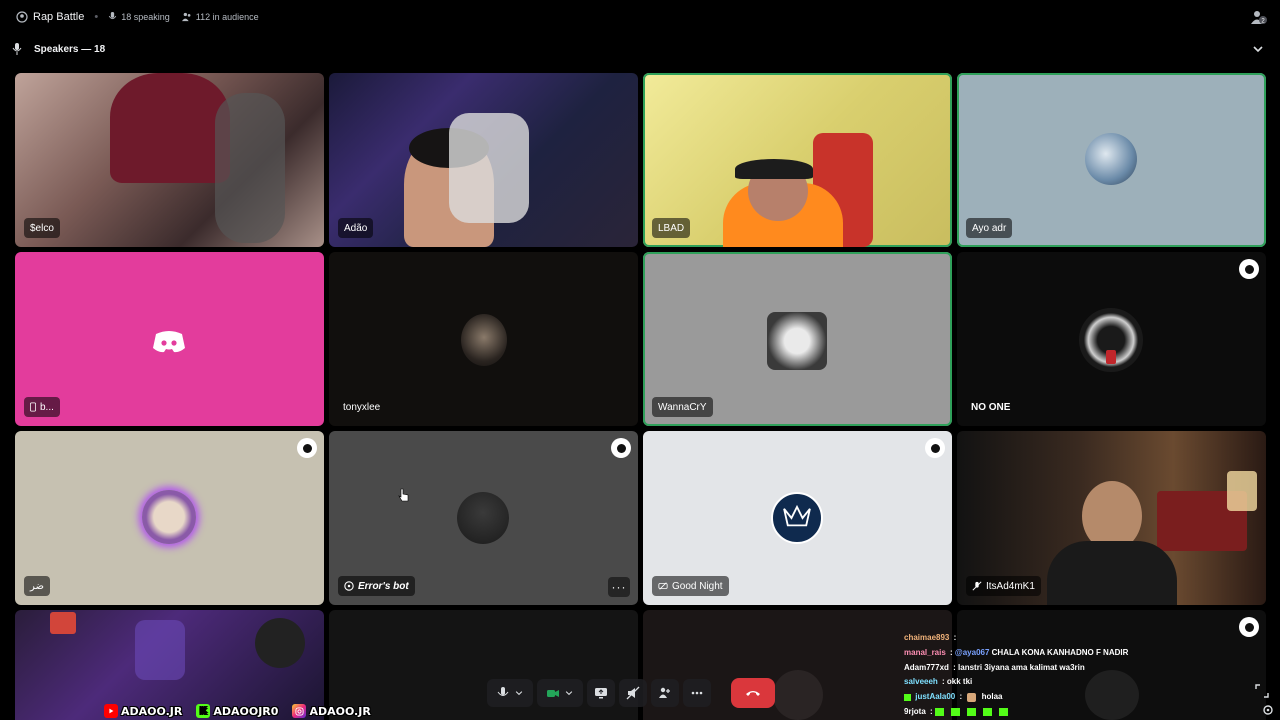 The image size is (1280, 720). I want to click on participant-tile: LBAD, so click(797, 160).